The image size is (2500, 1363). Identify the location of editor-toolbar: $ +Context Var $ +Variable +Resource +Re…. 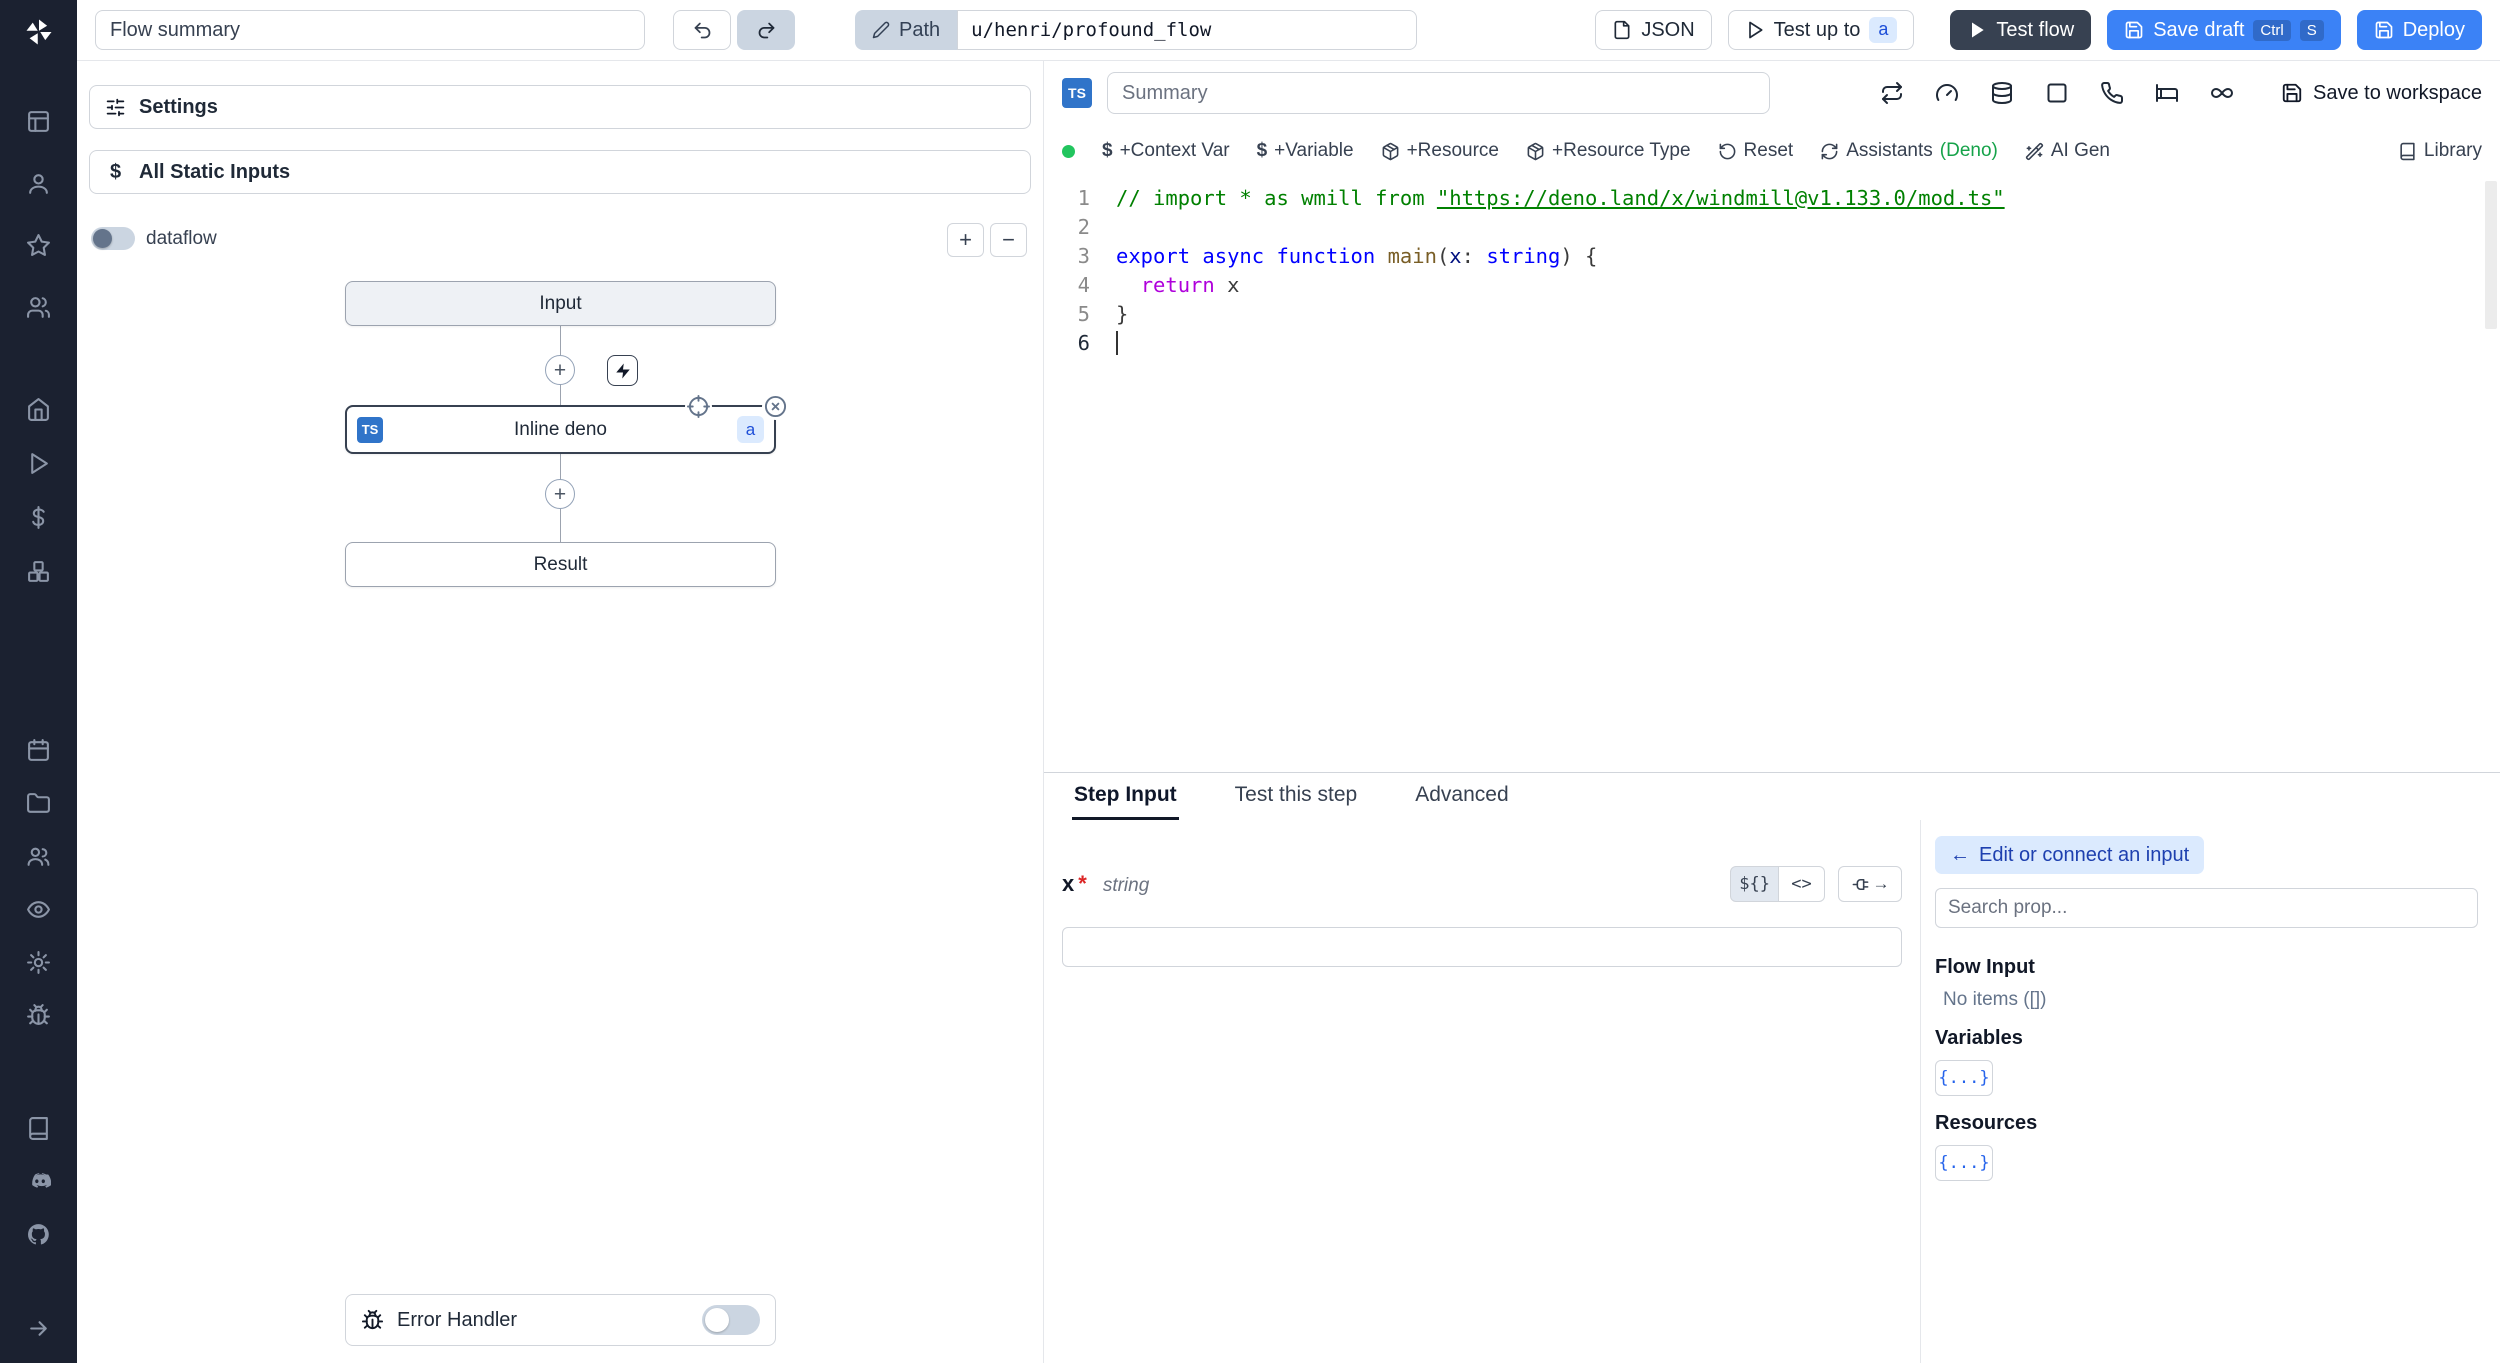
(1772, 151).